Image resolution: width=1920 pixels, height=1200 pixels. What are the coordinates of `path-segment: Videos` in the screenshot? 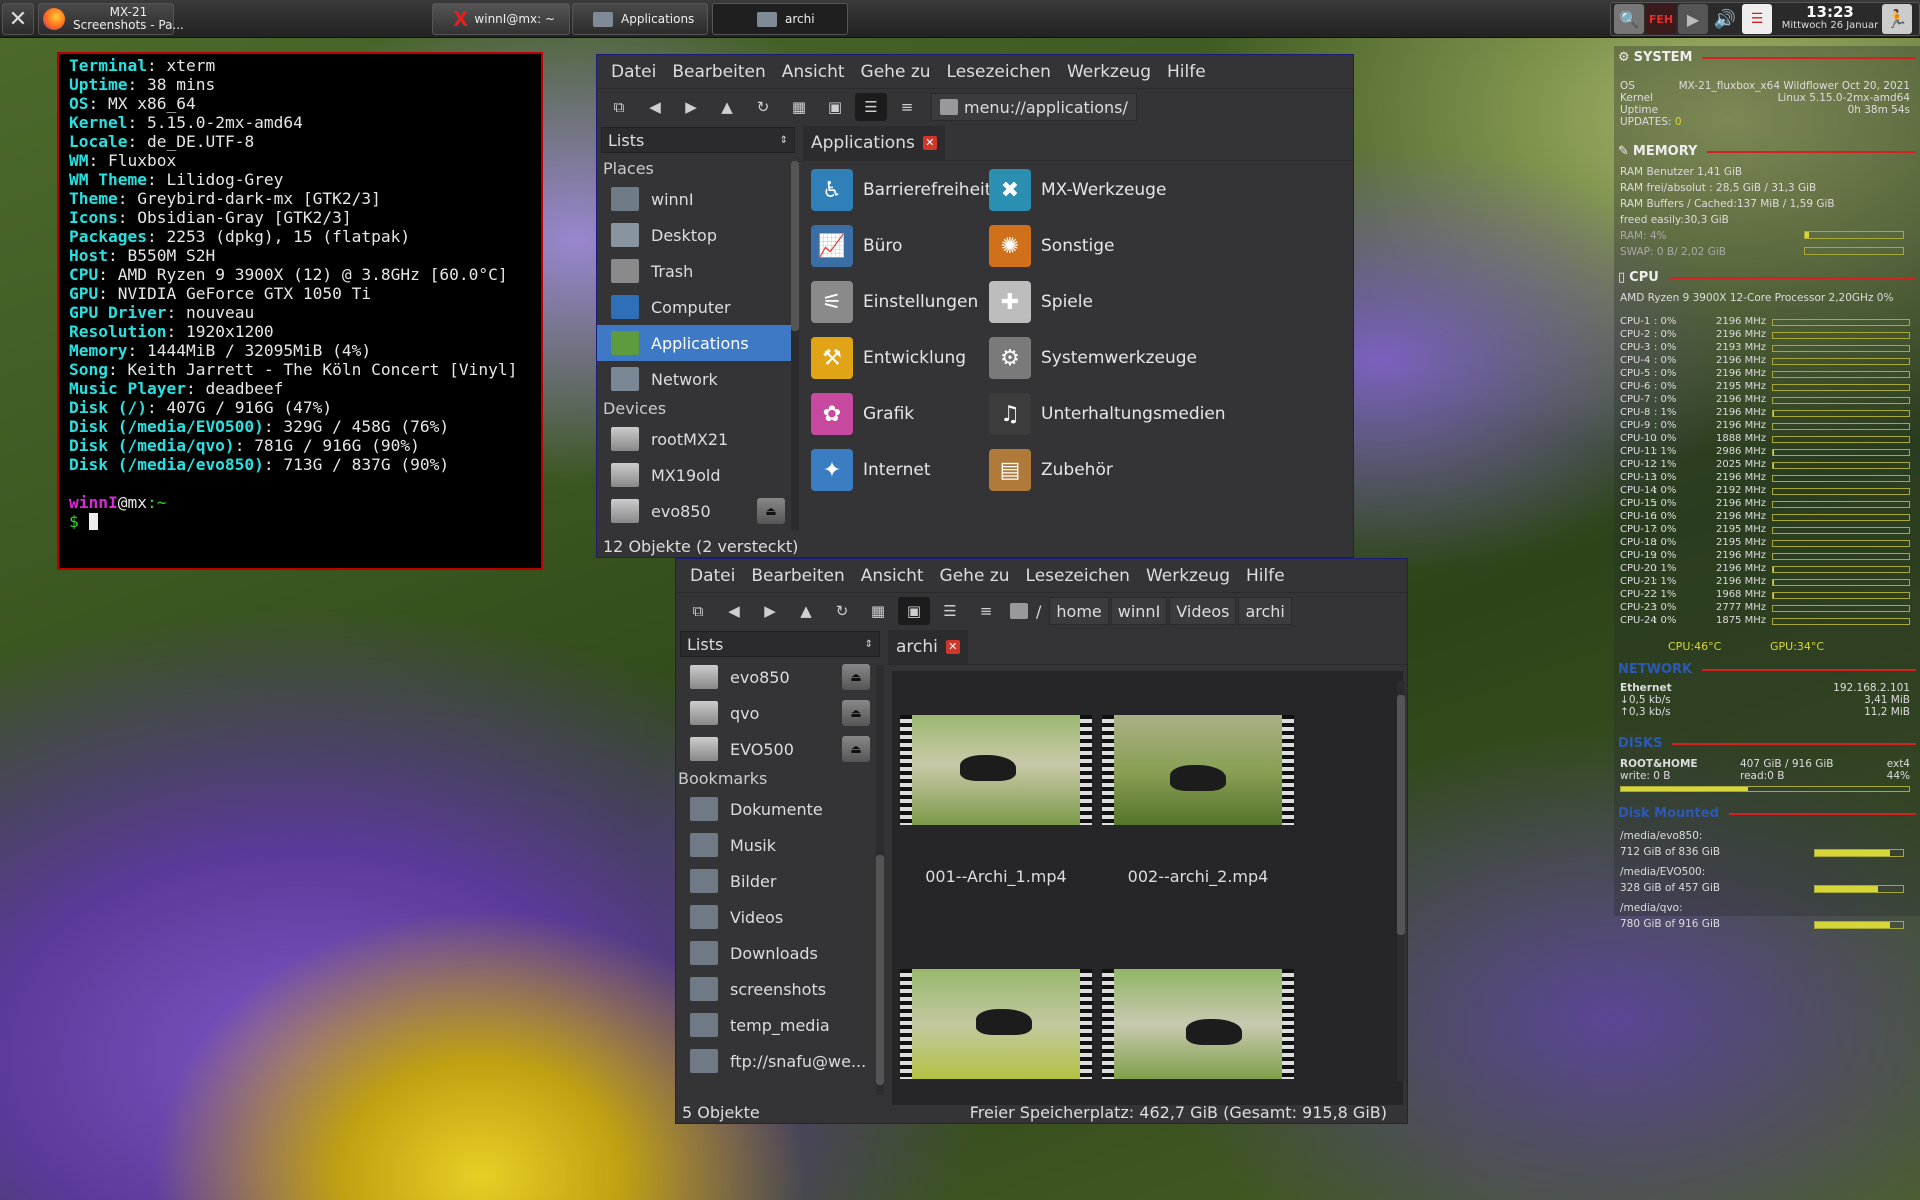 It's located at (1203, 611).